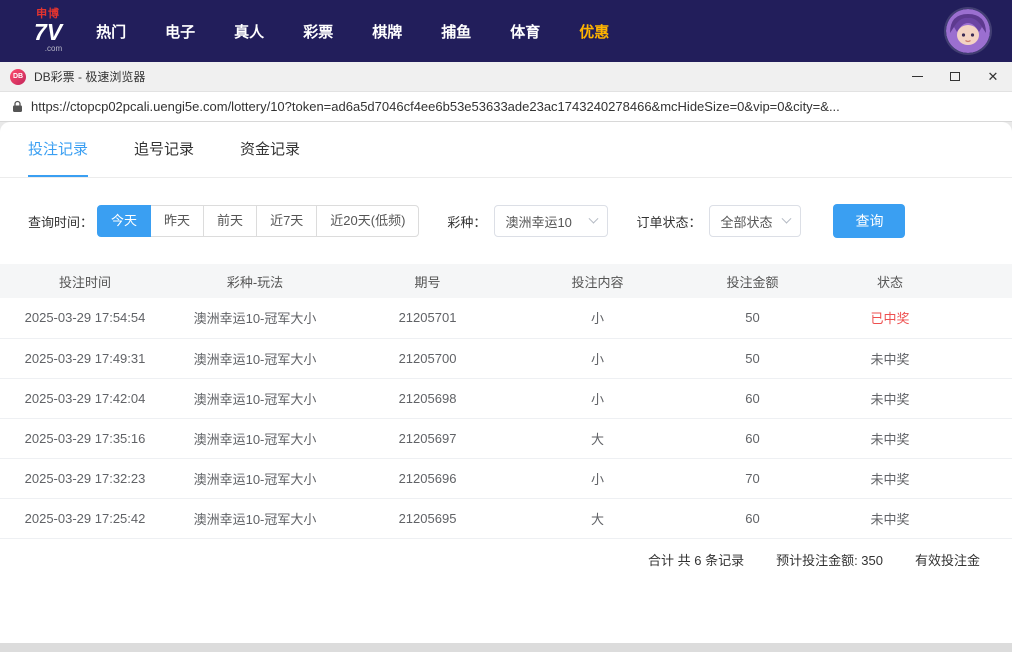 This screenshot has width=1012, height=652. Describe the element at coordinates (506, 77) in the screenshot. I see `browser-titlebar: DB DB彩票 - 极速浏览器 ✕` at that location.